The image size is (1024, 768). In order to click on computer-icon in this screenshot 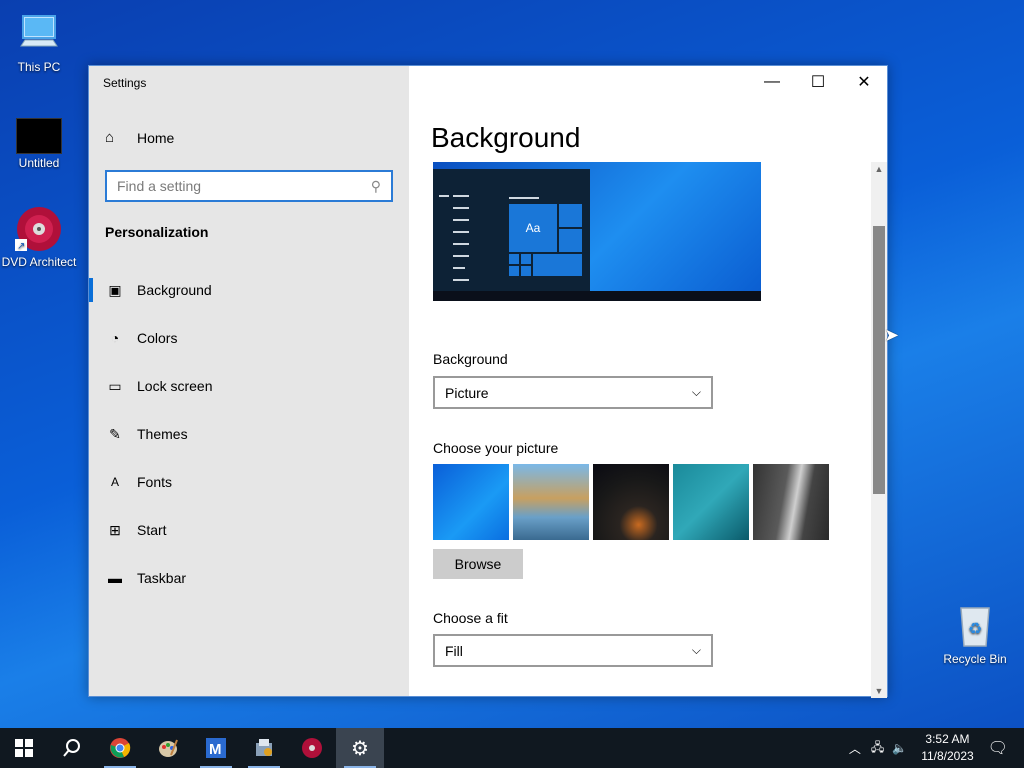, I will do `click(39, 34)`.